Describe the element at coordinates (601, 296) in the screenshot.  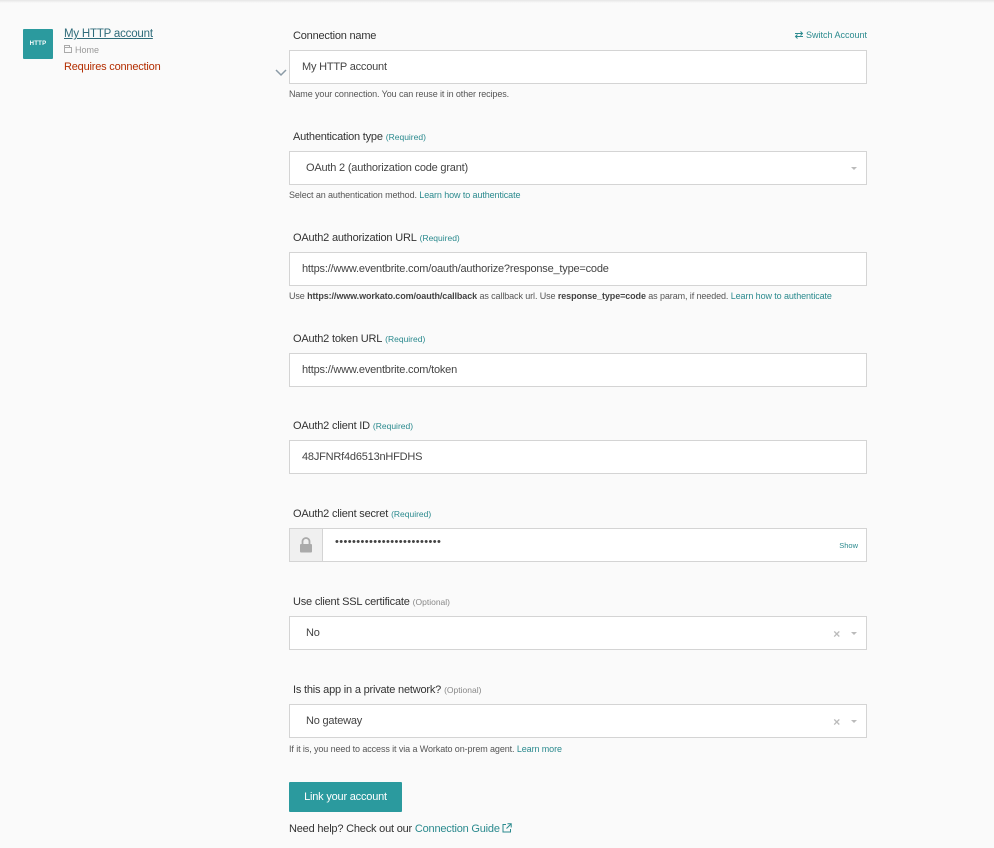
I see `response-type-param: response_type=code` at that location.